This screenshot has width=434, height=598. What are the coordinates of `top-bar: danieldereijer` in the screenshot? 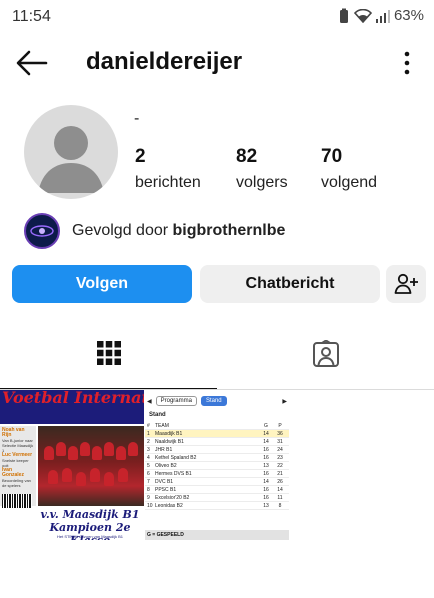 It's located at (217, 63).